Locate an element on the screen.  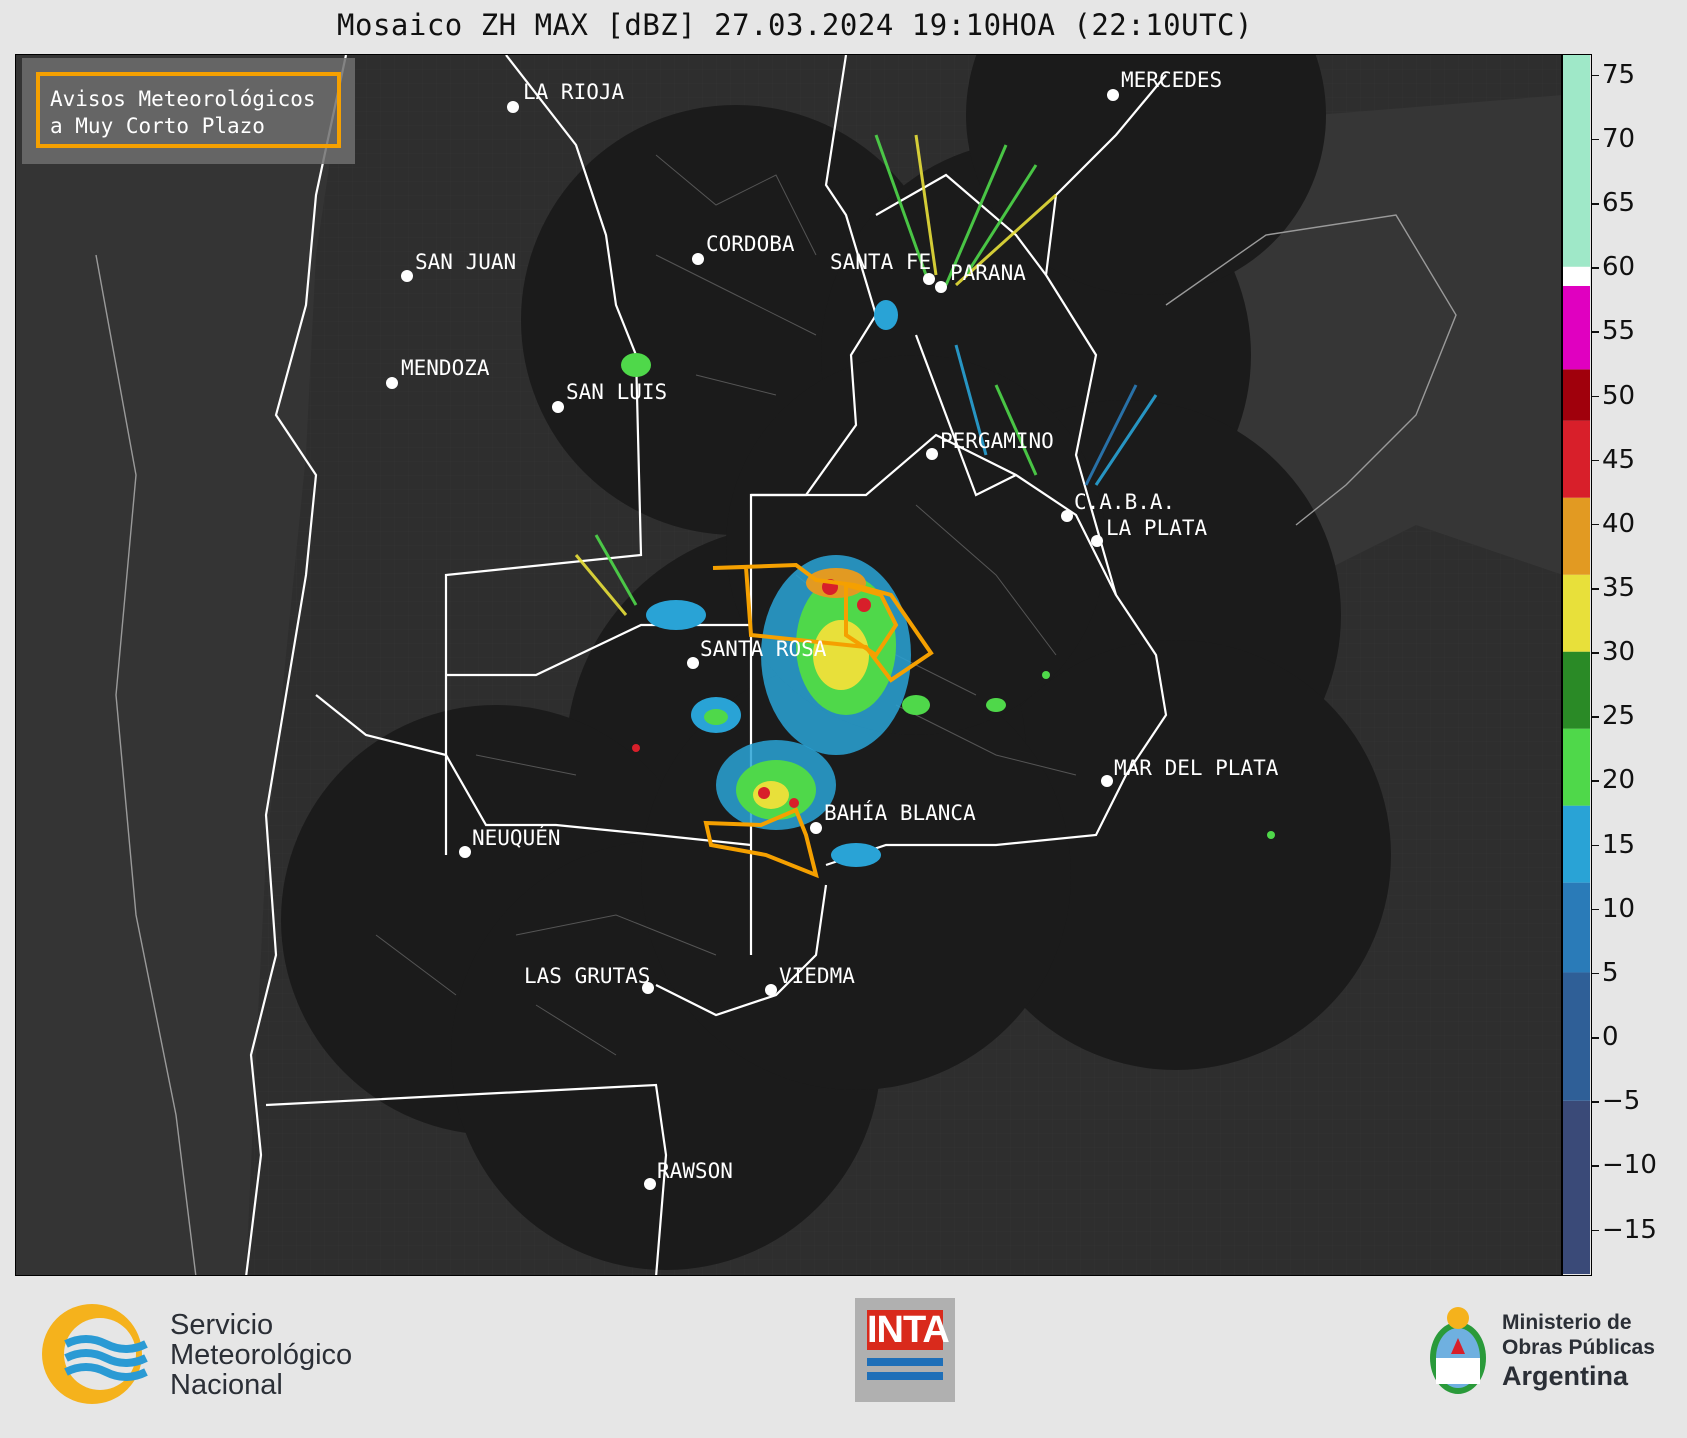
colorbar-bands is located at coordinates (1576, 664).